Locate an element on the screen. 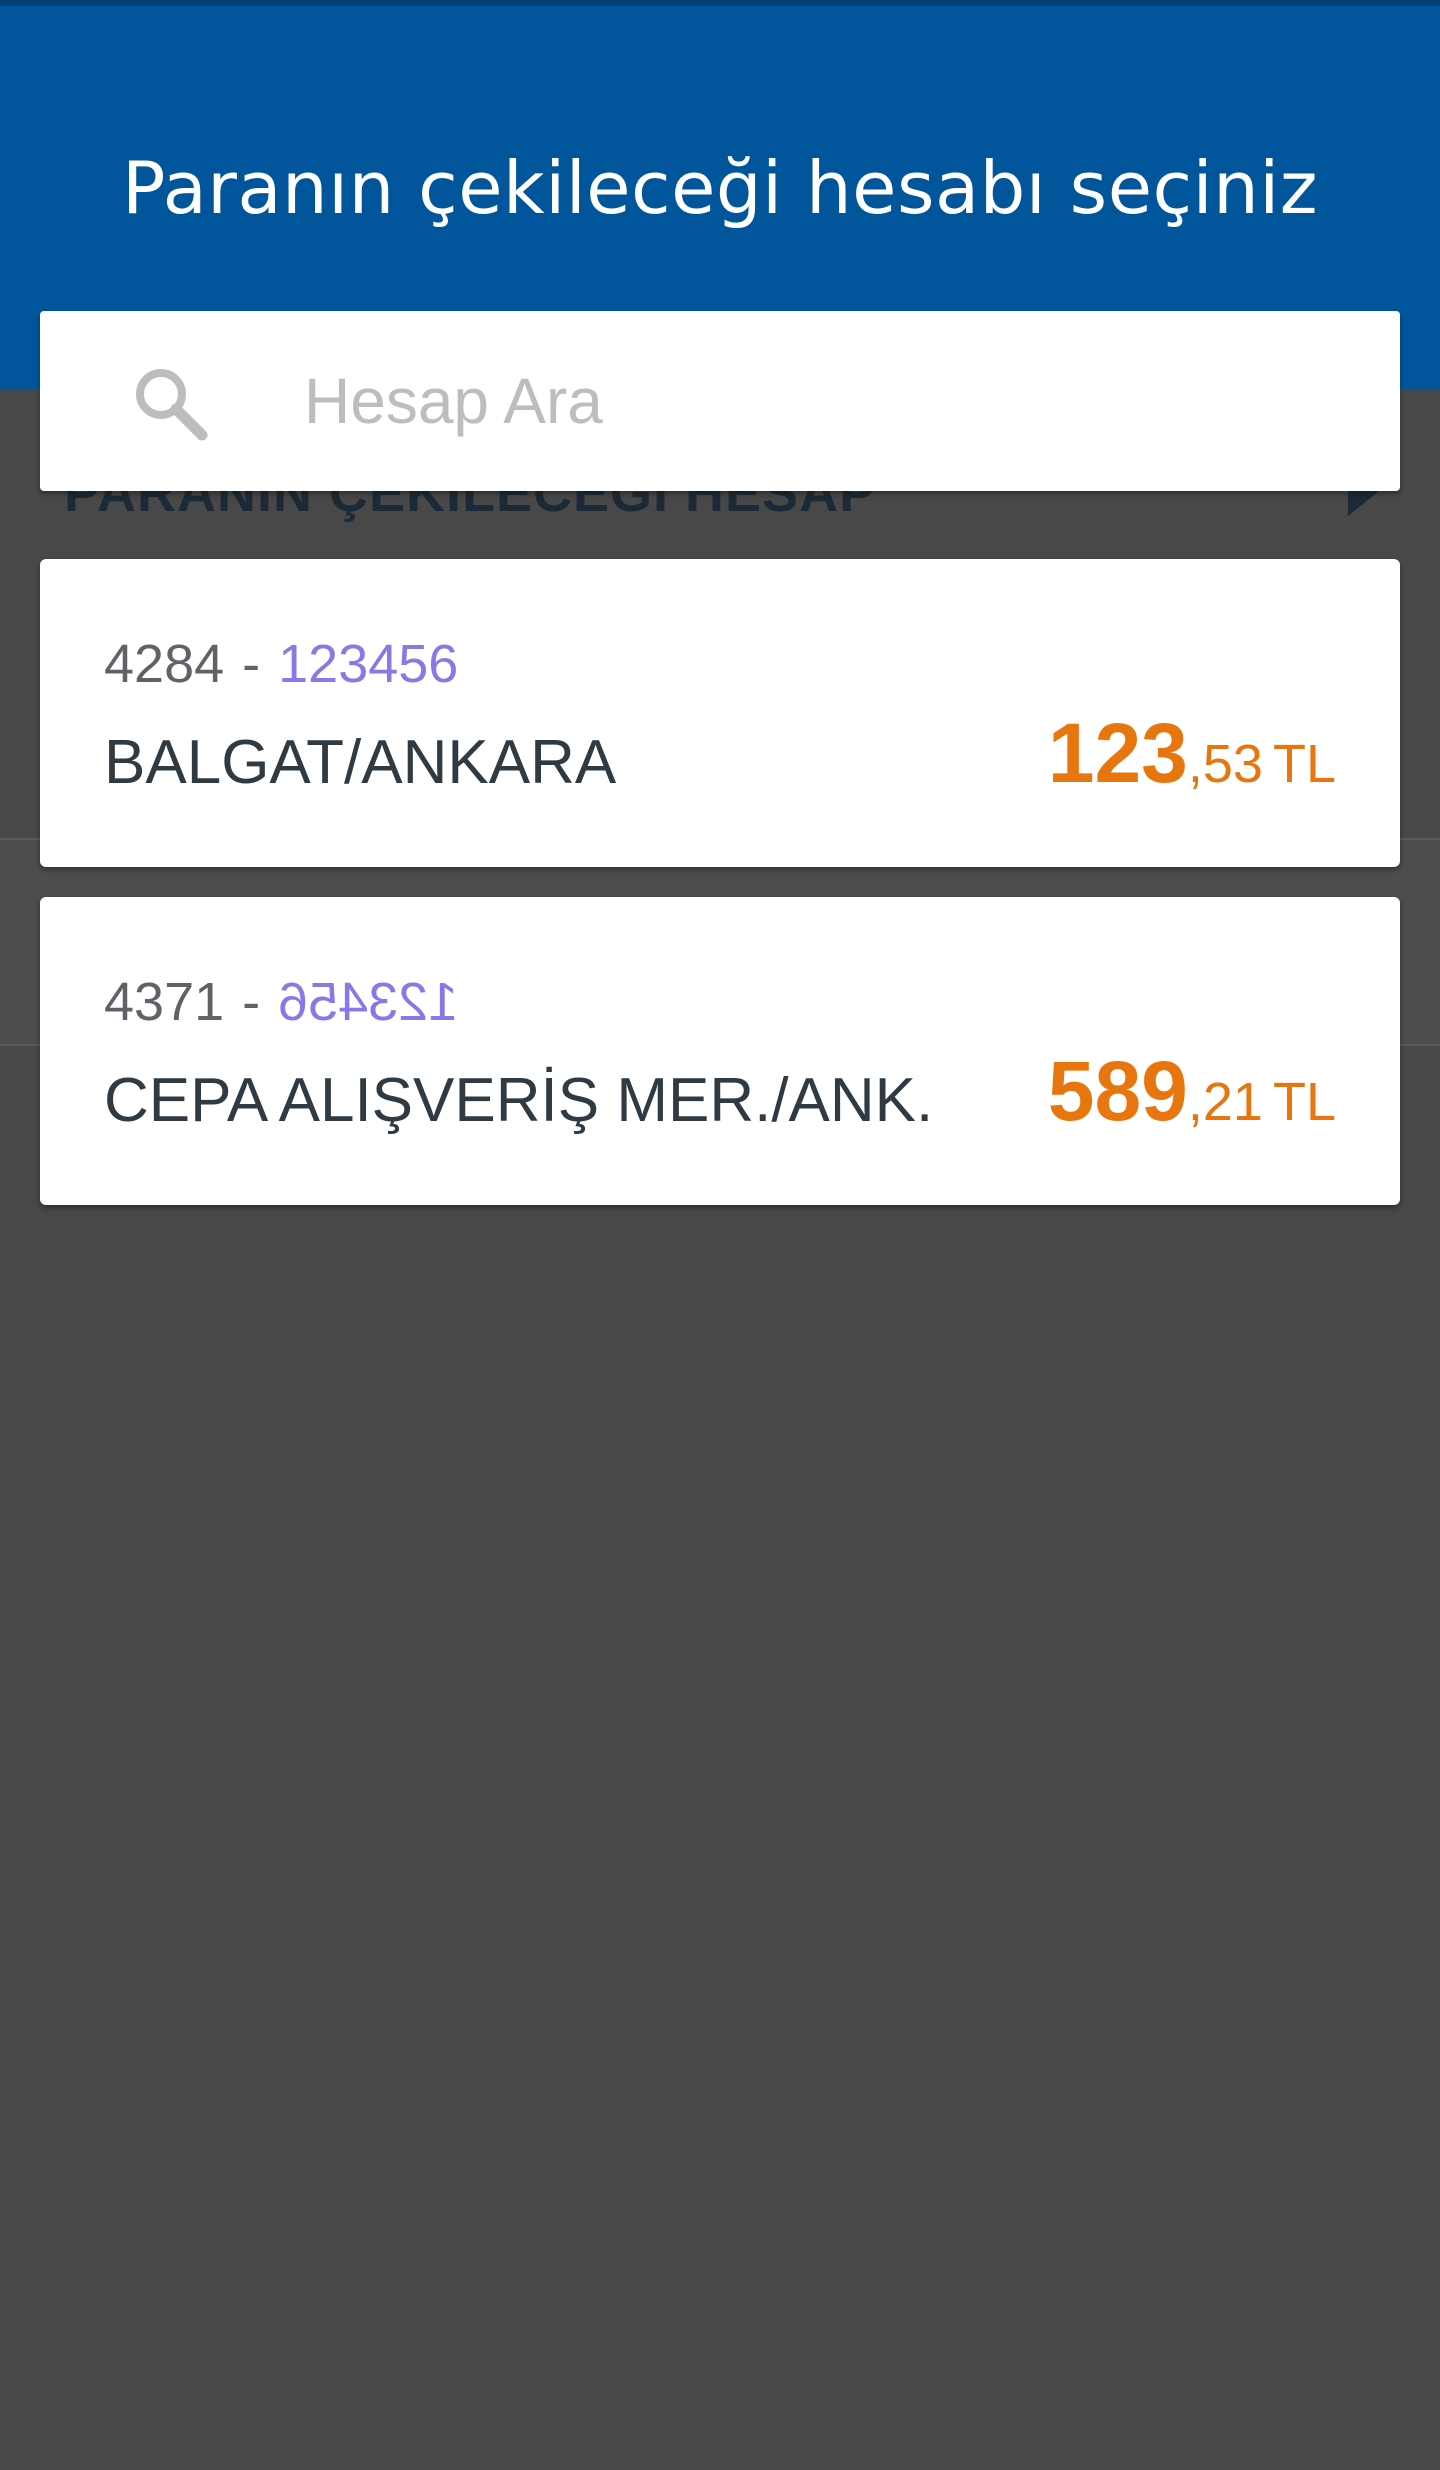 This screenshot has height=2470, width=1440. branch-code: 4371 is located at coordinates (164, 1002).